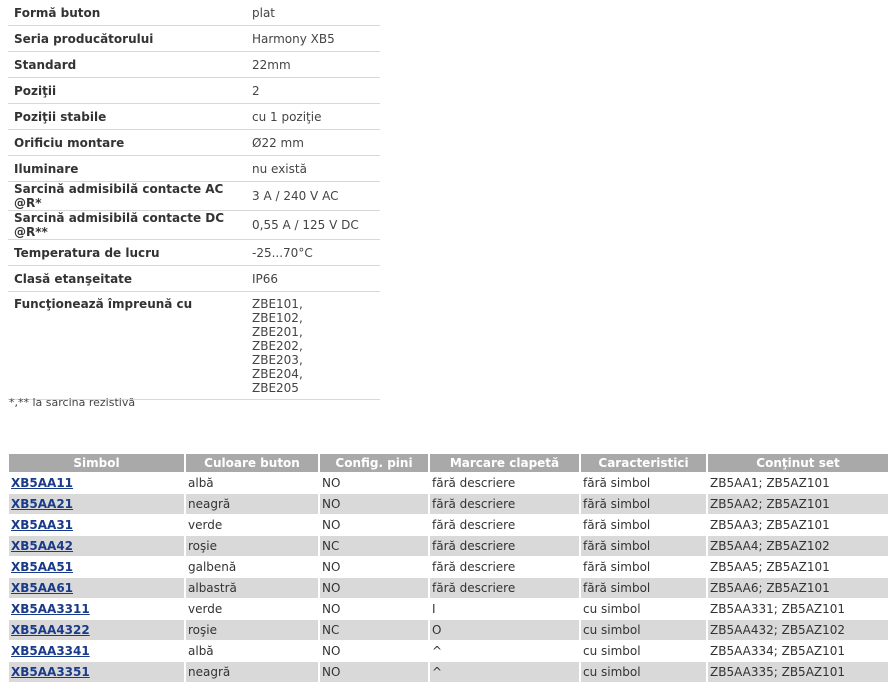 The height and width of the screenshot is (682, 895). Describe the element at coordinates (504, 651) in the screenshot. I see `flap-marking: ^` at that location.